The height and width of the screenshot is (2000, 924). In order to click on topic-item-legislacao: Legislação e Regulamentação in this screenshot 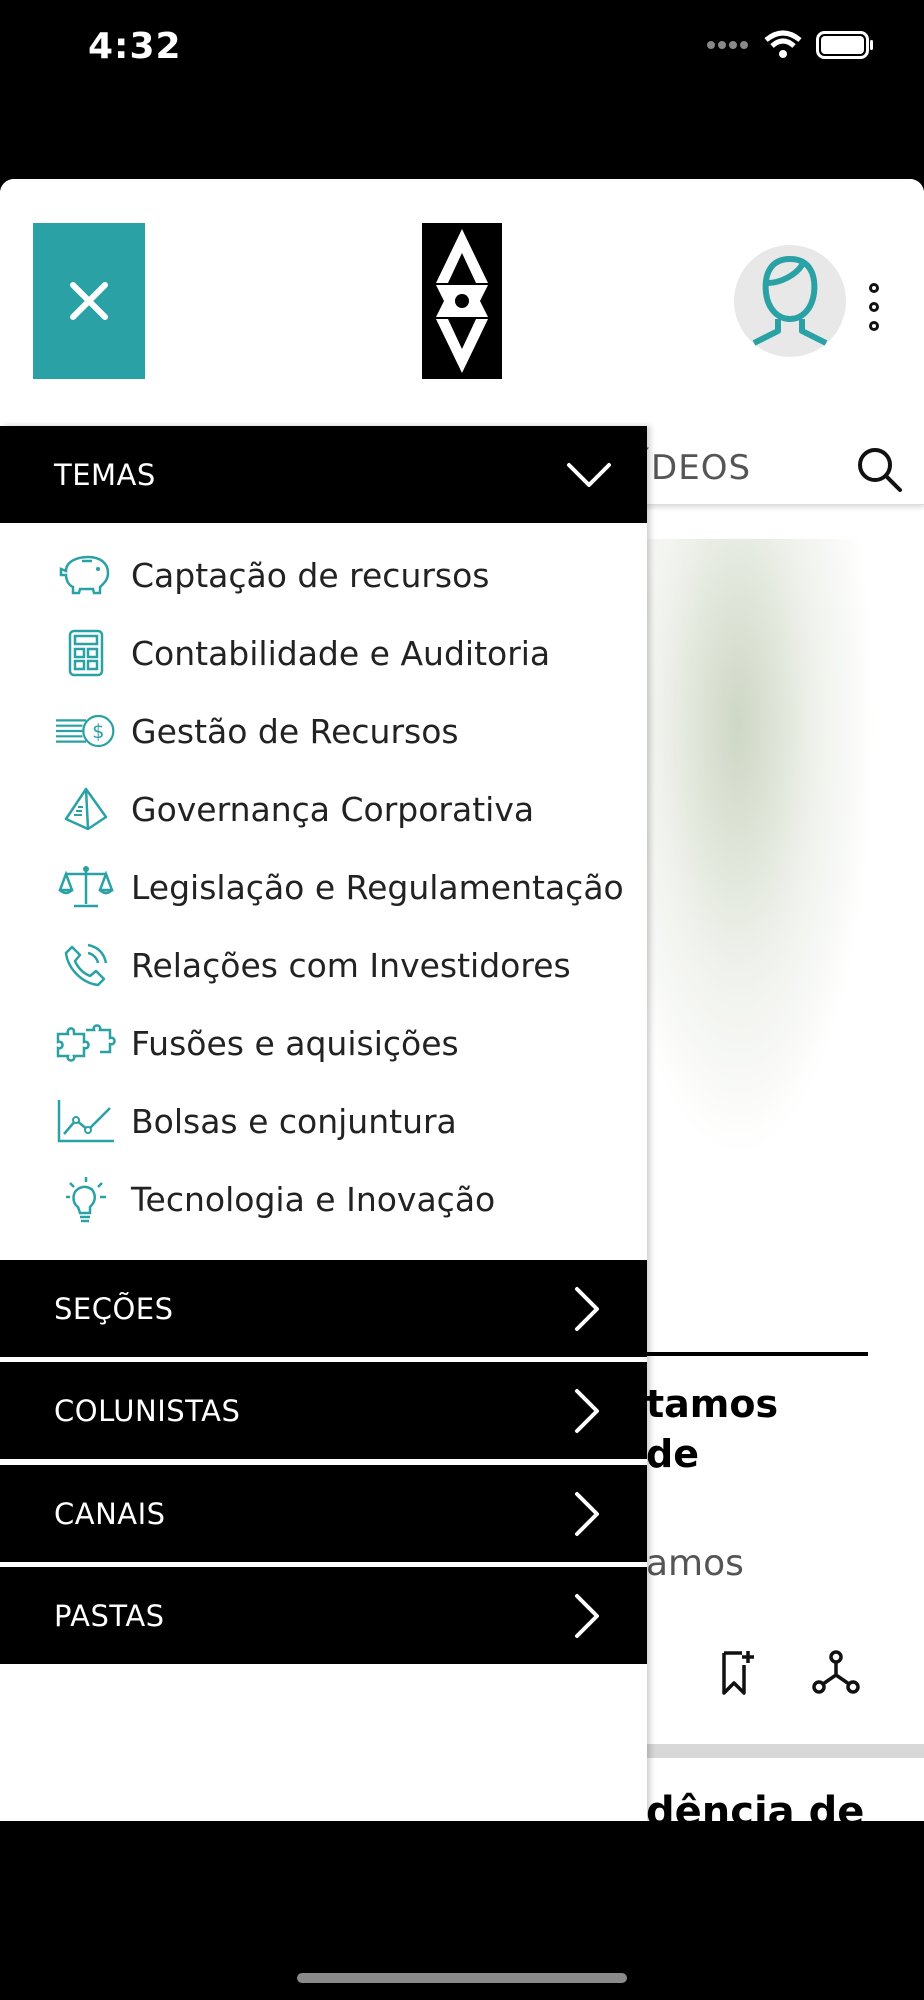, I will do `click(323, 887)`.